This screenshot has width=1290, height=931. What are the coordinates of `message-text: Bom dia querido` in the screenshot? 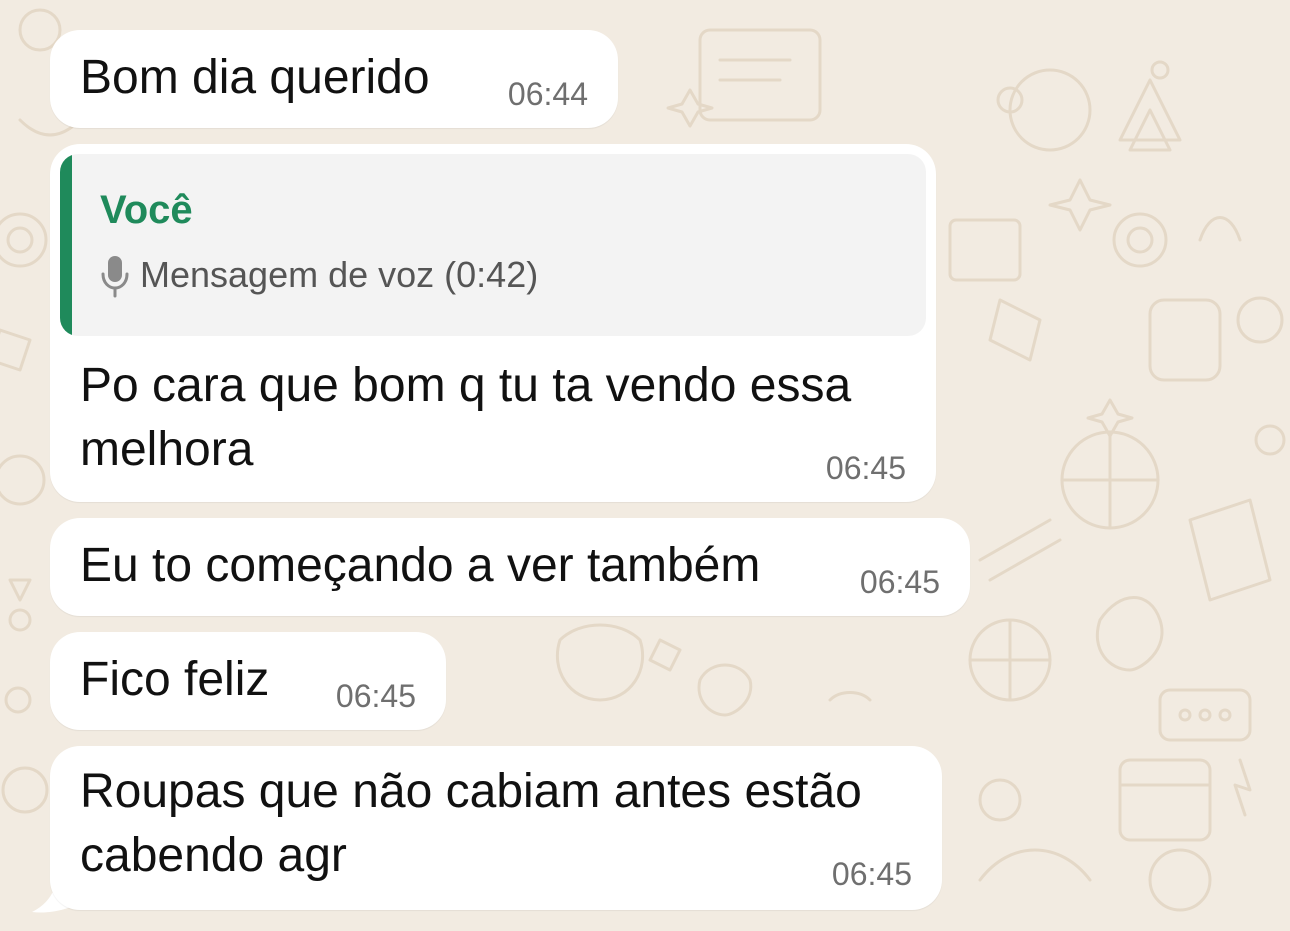 It's located at (255, 77).